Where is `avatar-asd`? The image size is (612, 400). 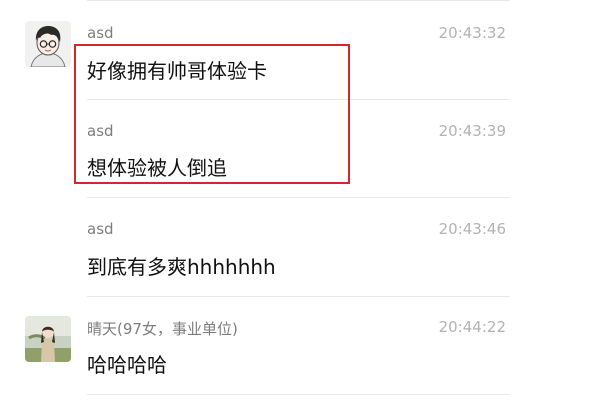 avatar-asd is located at coordinates (48, 44).